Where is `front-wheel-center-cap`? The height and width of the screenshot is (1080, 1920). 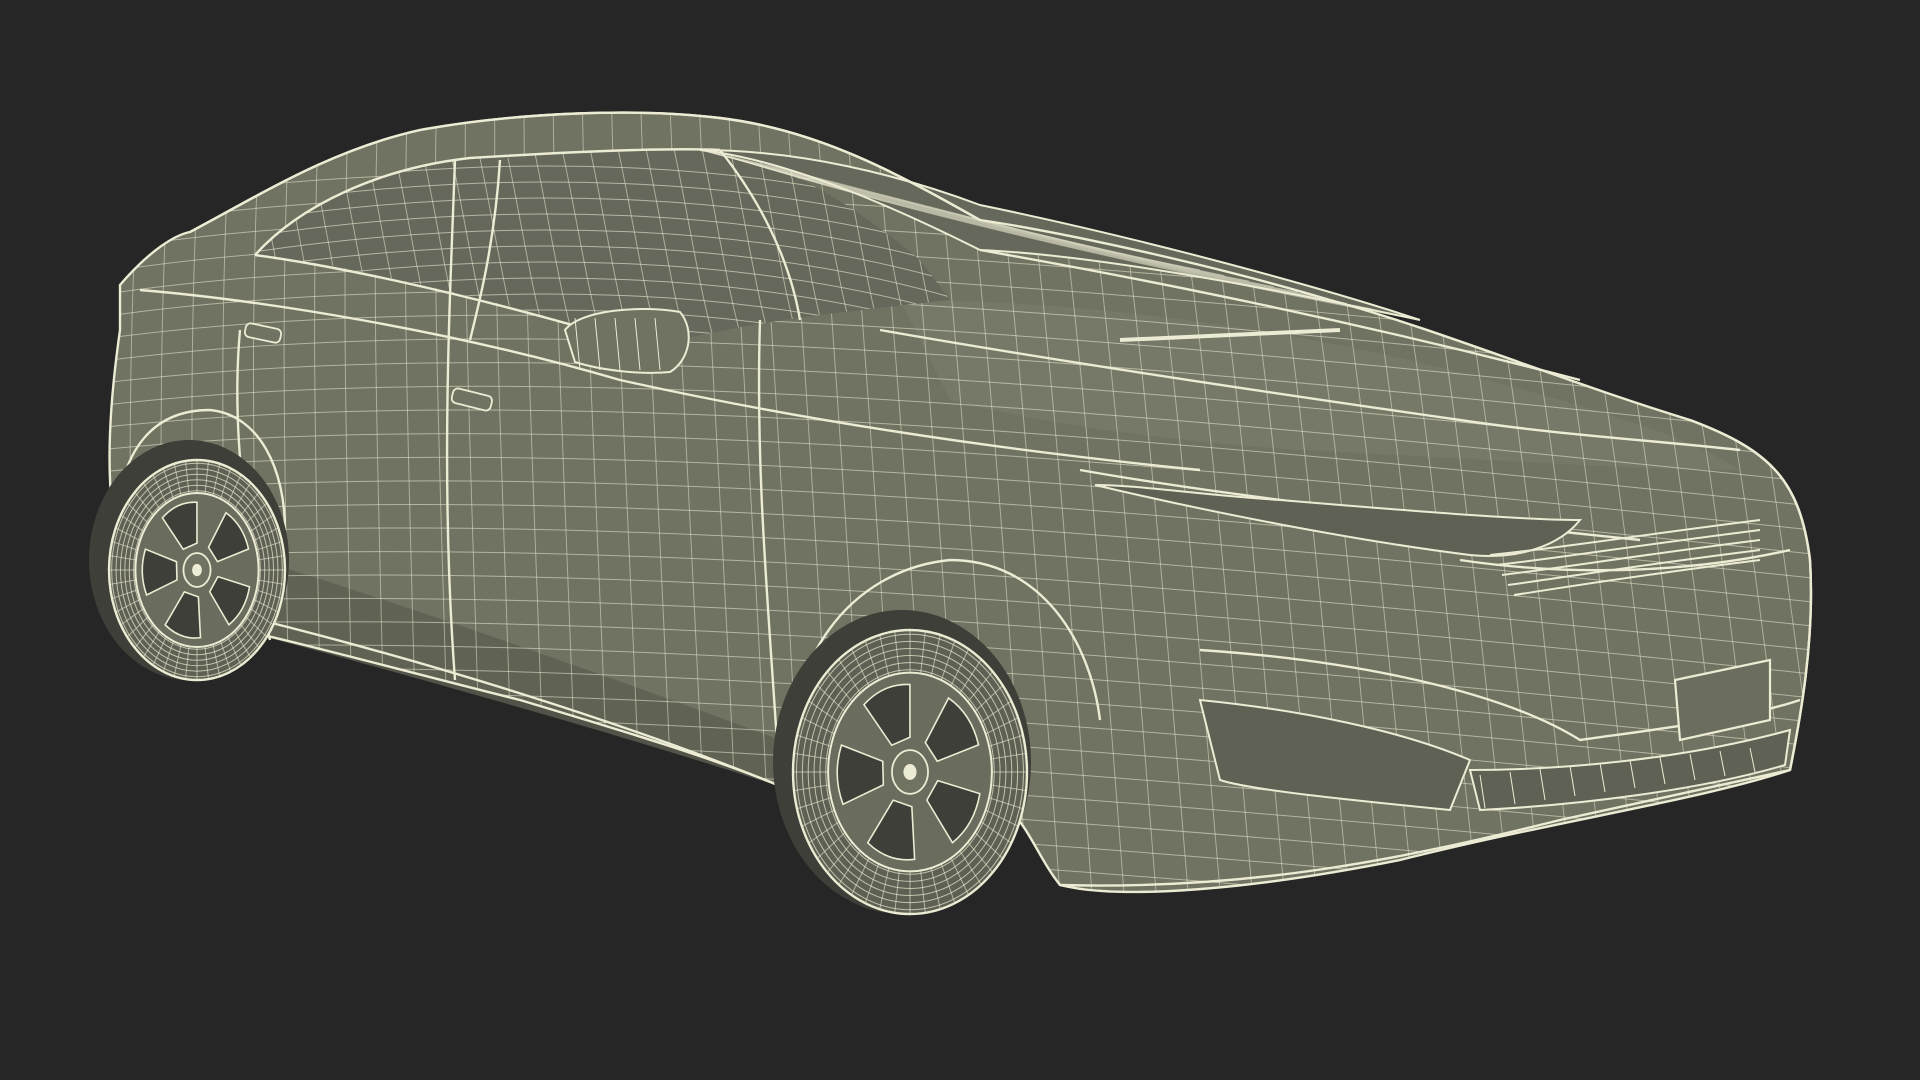 front-wheel-center-cap is located at coordinates (910, 772).